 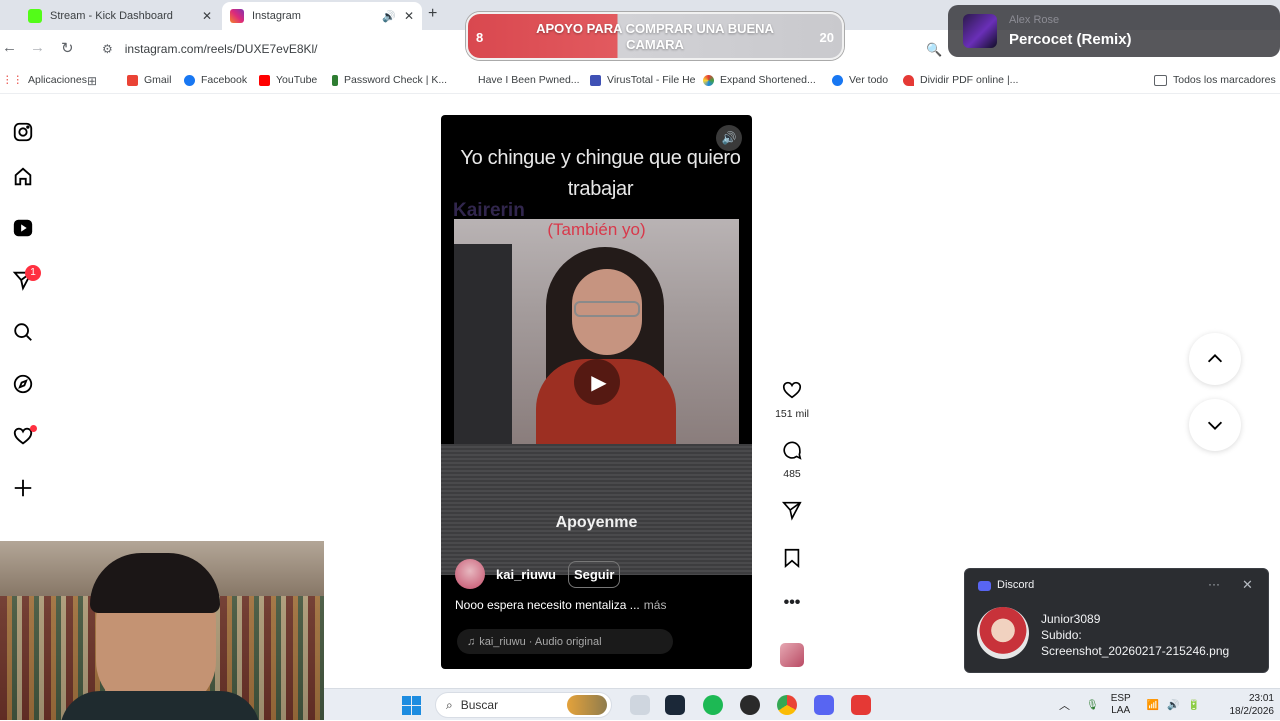 What do you see at coordinates (322, 16) in the screenshot?
I see `tab-instagram: Instagram 🔊 ✕` at bounding box center [322, 16].